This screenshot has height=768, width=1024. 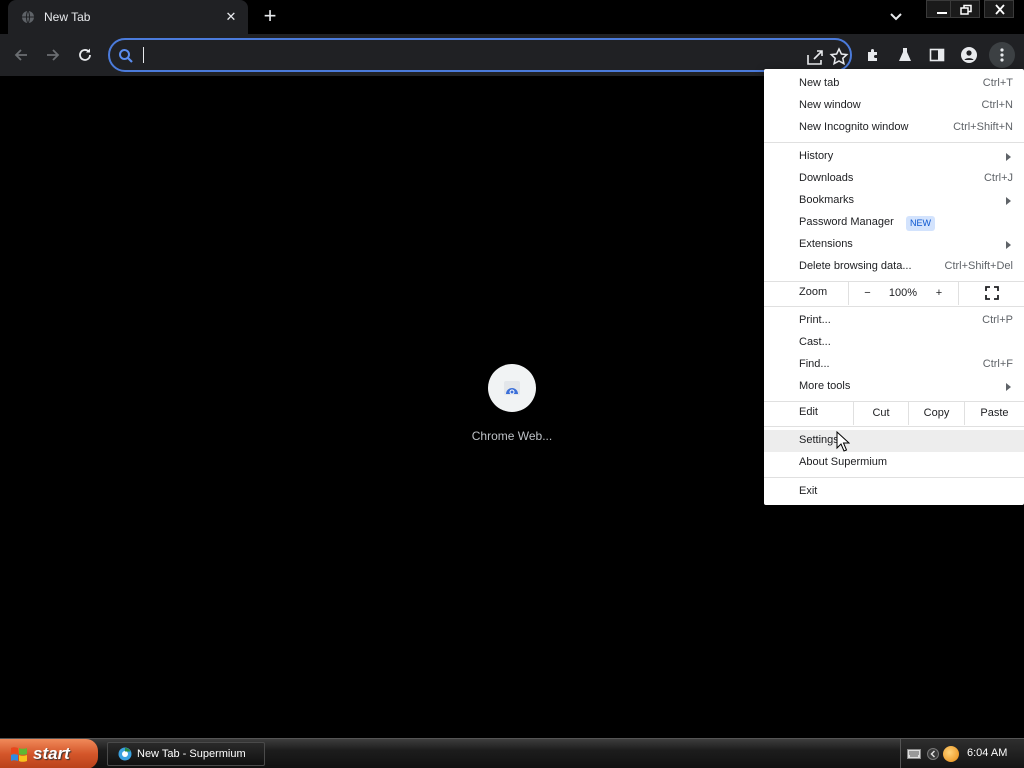 I want to click on mouse-cursor-icon, so click(x=843, y=441).